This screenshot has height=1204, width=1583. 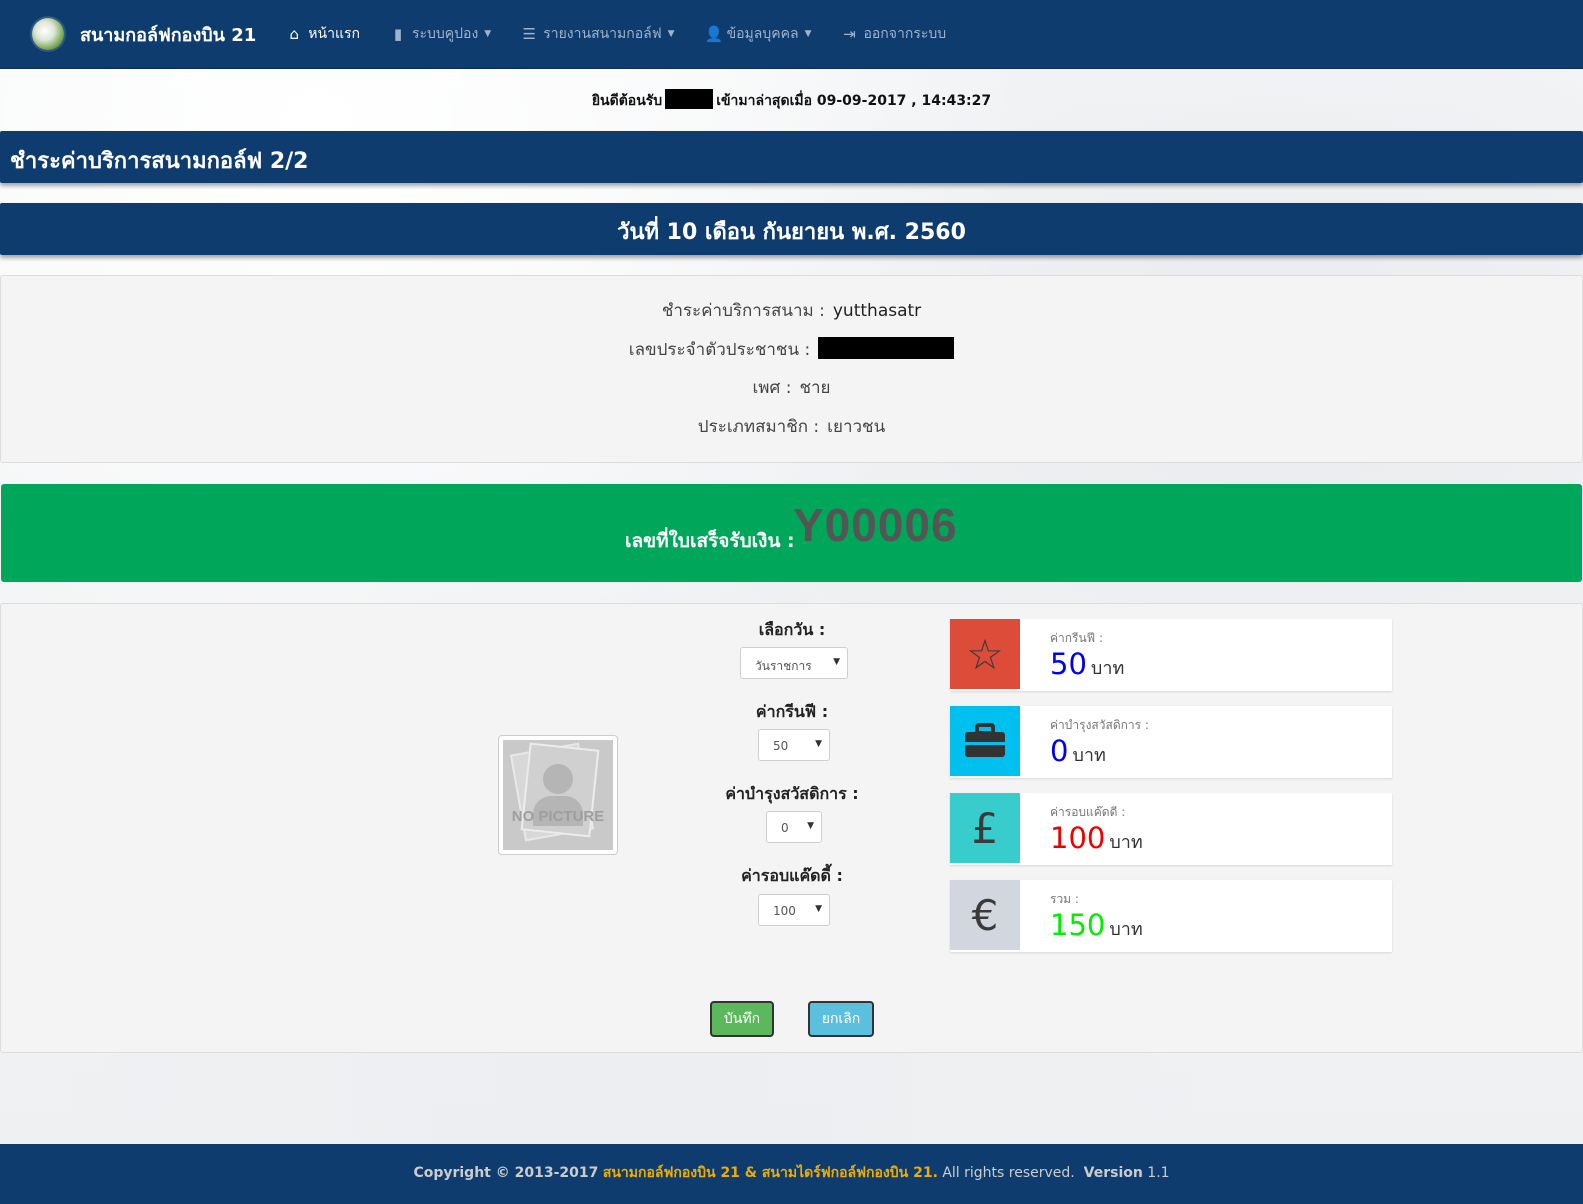 I want to click on cancel-button: ยกเลิก, so click(x=841, y=1019).